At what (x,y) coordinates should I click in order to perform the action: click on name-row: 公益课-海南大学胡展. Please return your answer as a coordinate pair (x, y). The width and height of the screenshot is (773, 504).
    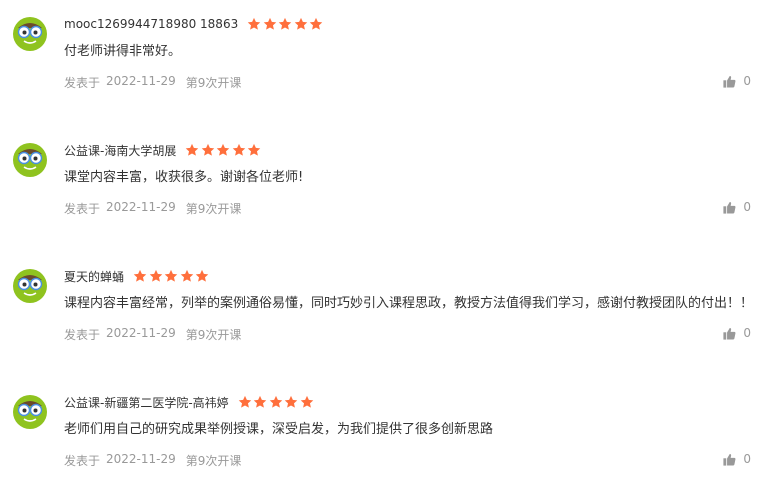
    Looking at the image, I should click on (163, 150).